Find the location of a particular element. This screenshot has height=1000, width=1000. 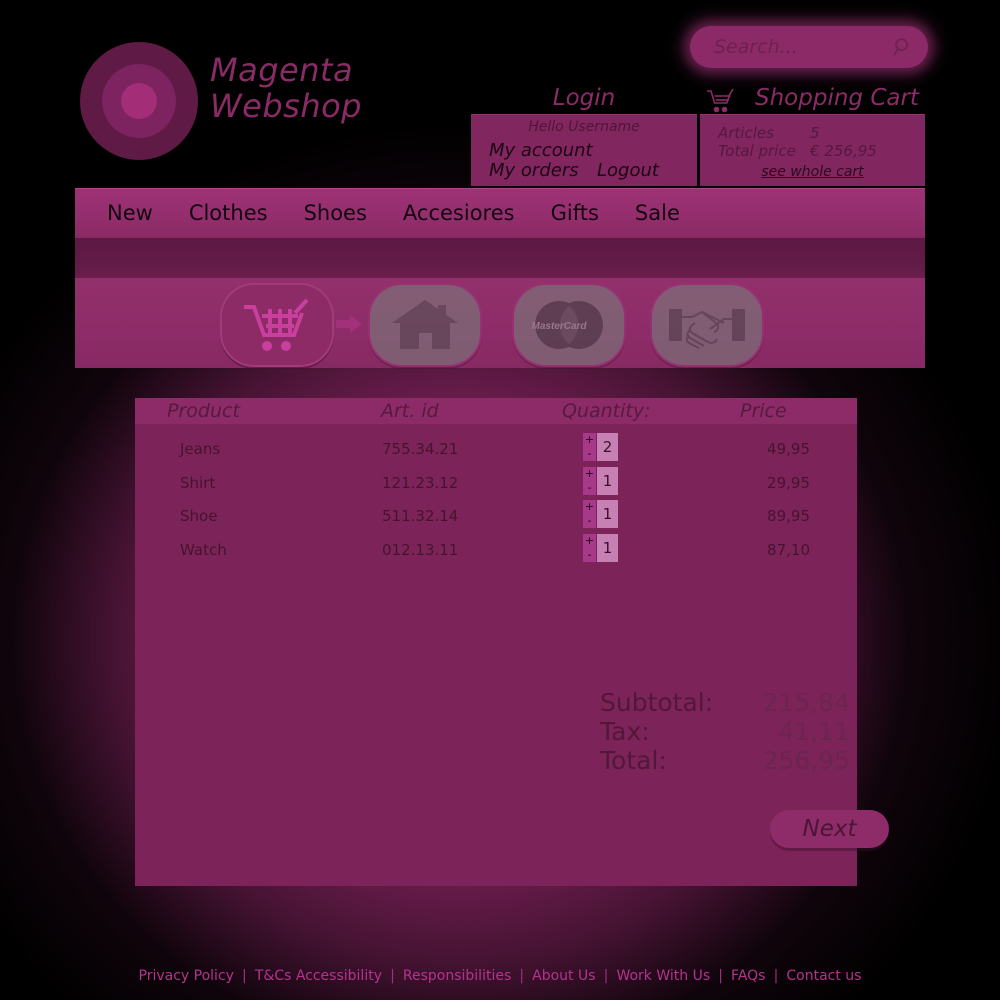

tax-row: Tax: 41,11 is located at coordinates (725, 731).